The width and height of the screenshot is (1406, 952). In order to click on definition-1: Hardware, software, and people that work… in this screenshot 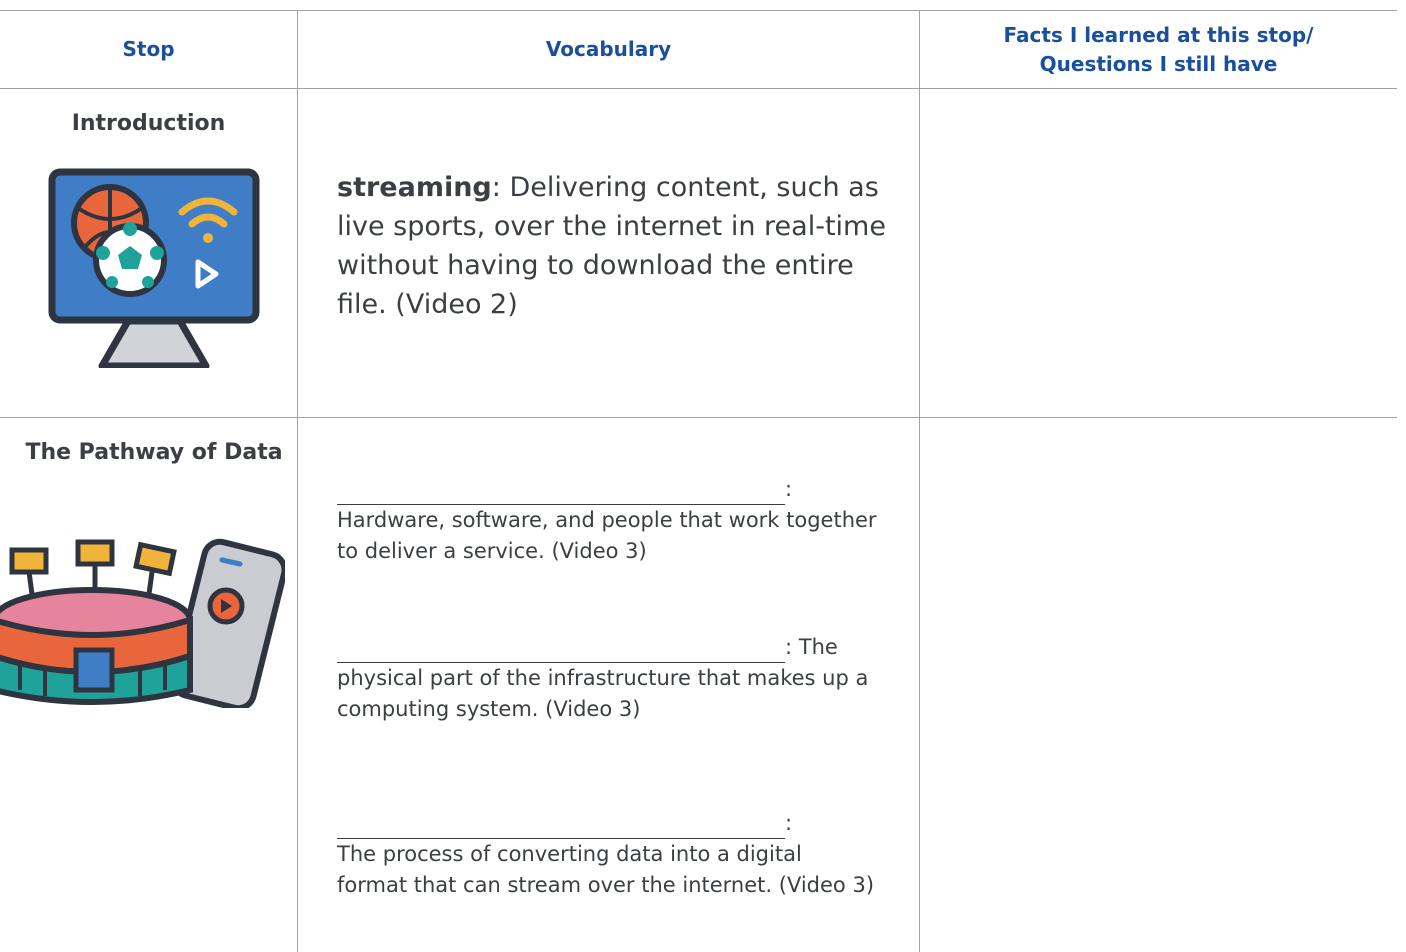, I will do `click(607, 535)`.